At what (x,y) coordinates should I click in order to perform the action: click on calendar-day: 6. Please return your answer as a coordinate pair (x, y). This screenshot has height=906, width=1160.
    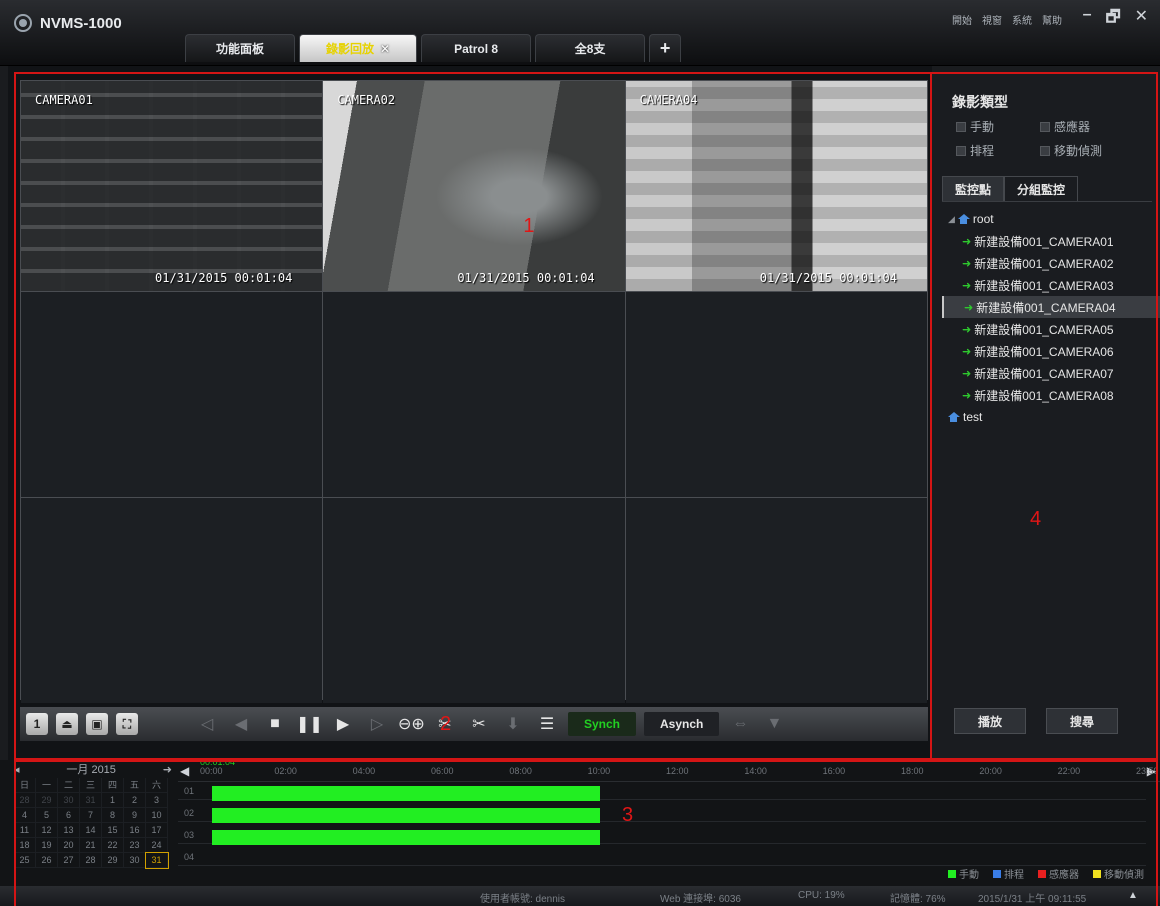
    Looking at the image, I should click on (69, 815).